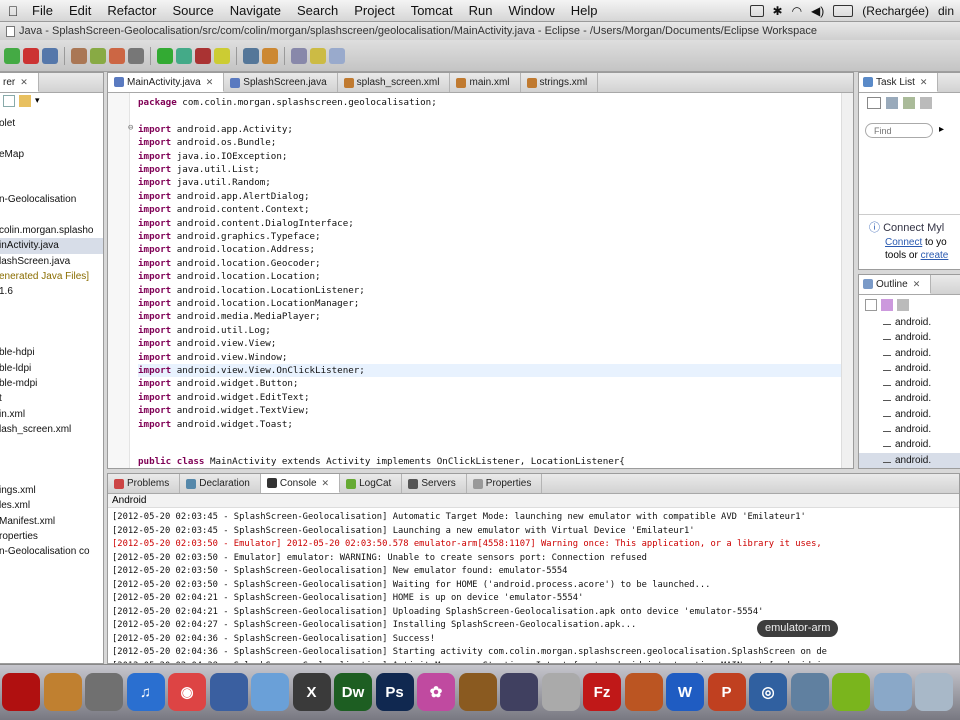  What do you see at coordinates (495, 316) in the screenshot?
I see `code-line: import android.media.MediaPlayer;` at bounding box center [495, 316].